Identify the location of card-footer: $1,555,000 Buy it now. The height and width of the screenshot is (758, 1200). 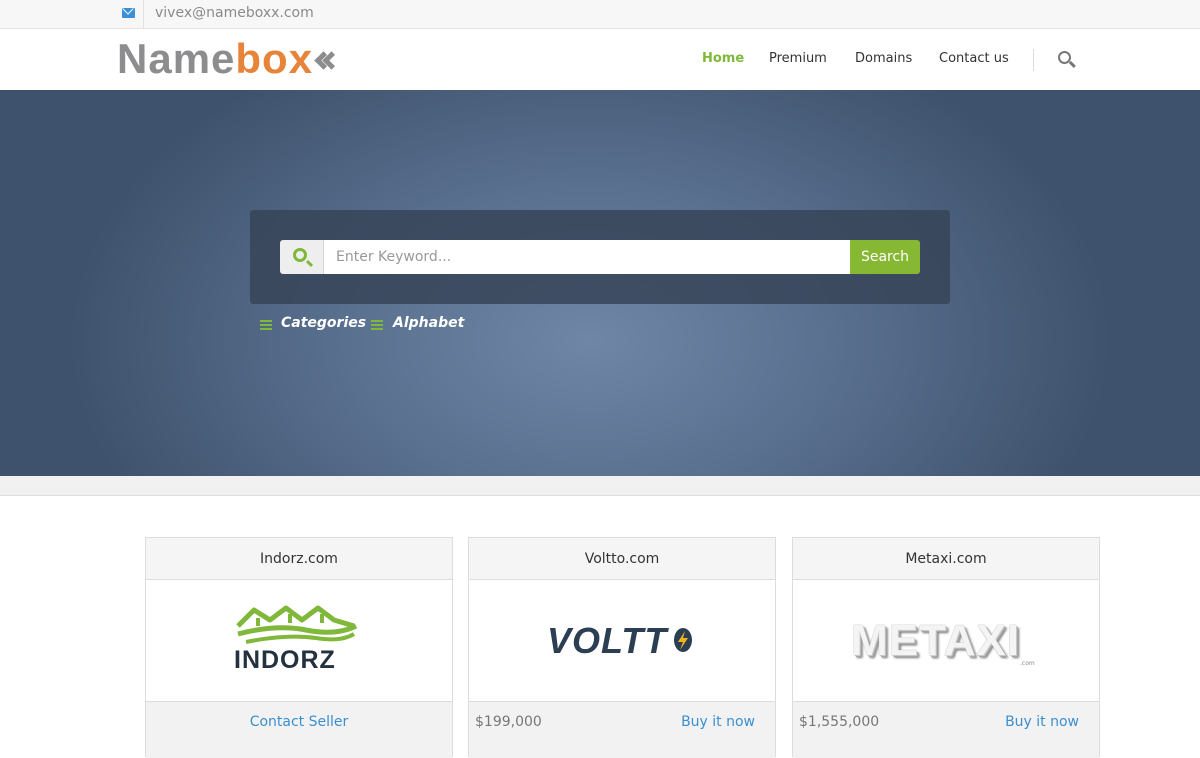
(946, 729).